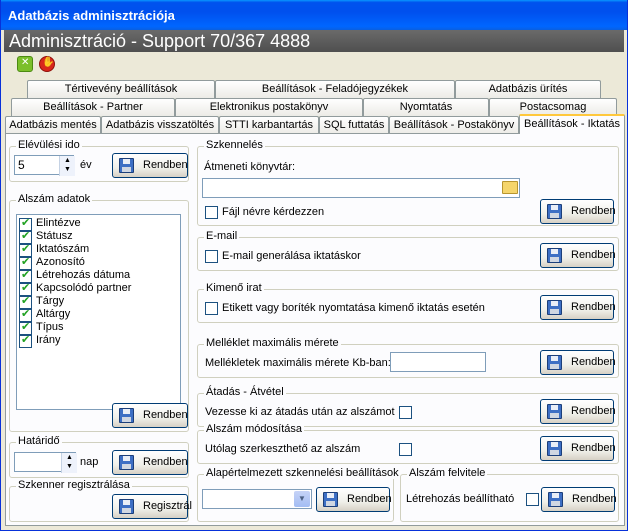 This screenshot has width=628, height=531. What do you see at coordinates (578, 307) in the screenshot?
I see `kimeno-save-button: Rendben` at bounding box center [578, 307].